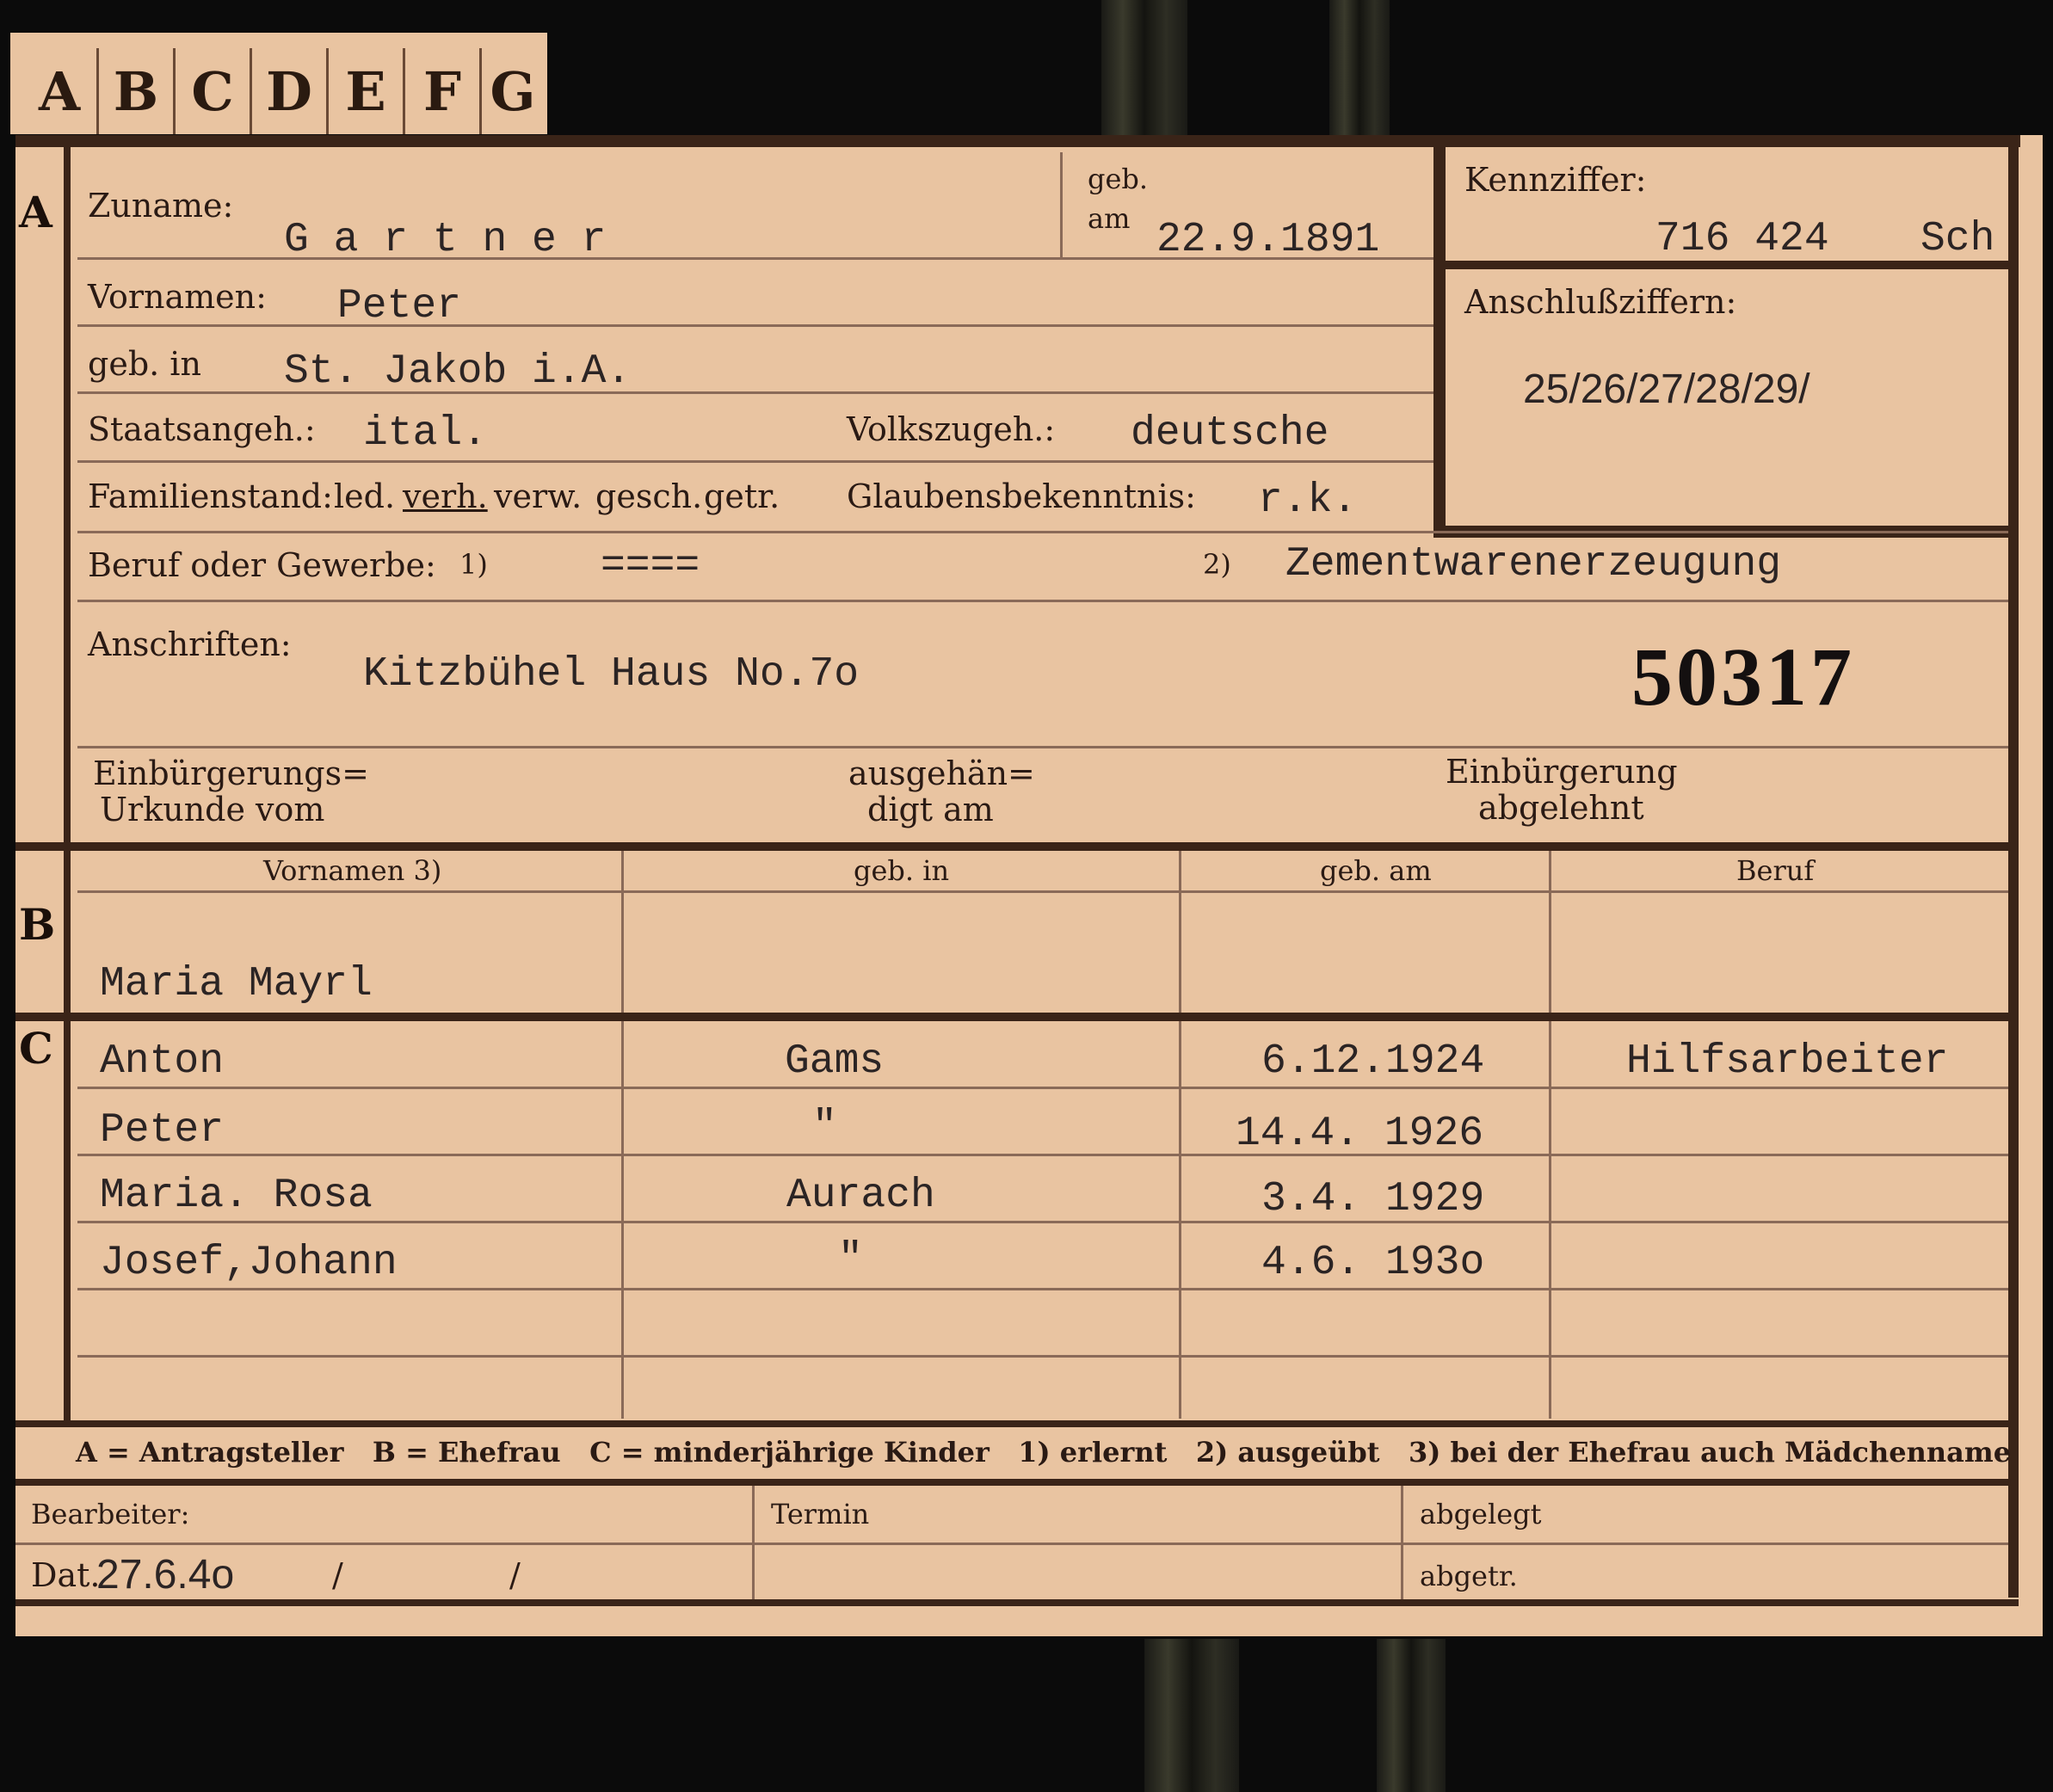  Describe the element at coordinates (161, 206) in the screenshot. I see `zuname-label: Zuname:` at that location.